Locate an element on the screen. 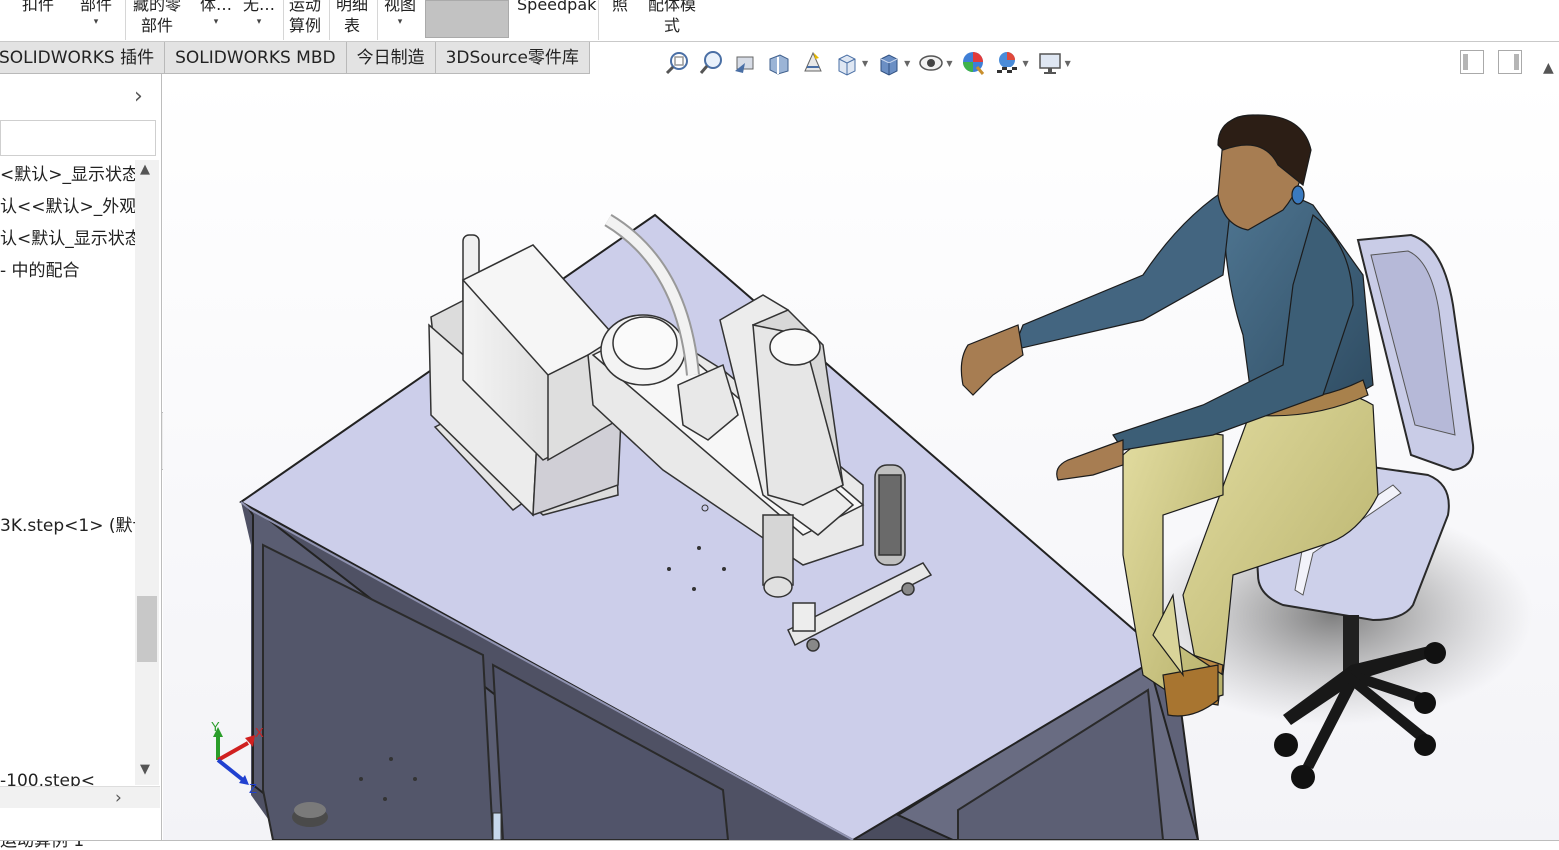 This screenshot has width=1559, height=850. ribbon-label: 照 is located at coordinates (620, 7).